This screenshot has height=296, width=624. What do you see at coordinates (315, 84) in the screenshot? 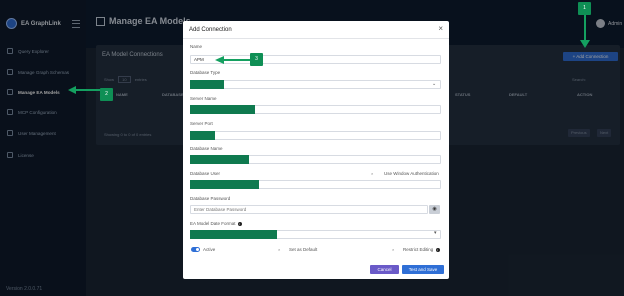
I see `db-type-select` at bounding box center [315, 84].